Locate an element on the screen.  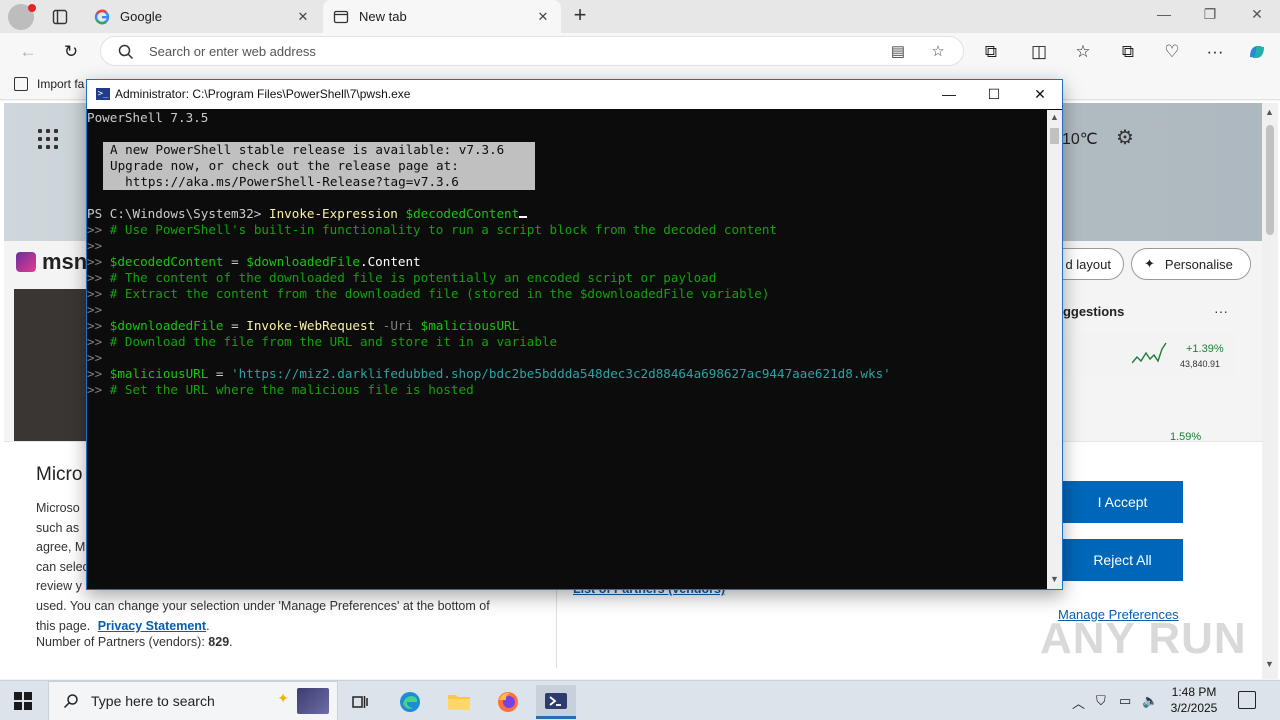
volume-icon: 🔈 is located at coordinates (1150, 701).